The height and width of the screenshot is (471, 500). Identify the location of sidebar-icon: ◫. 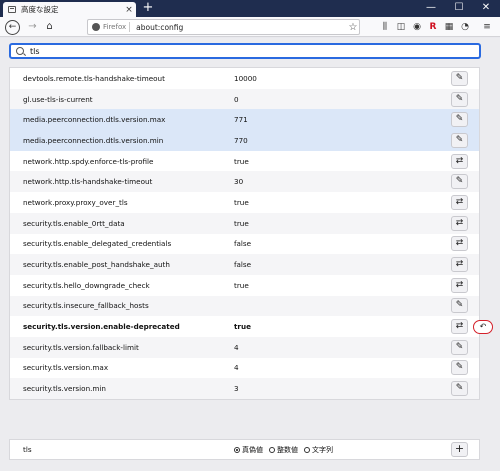
(401, 27).